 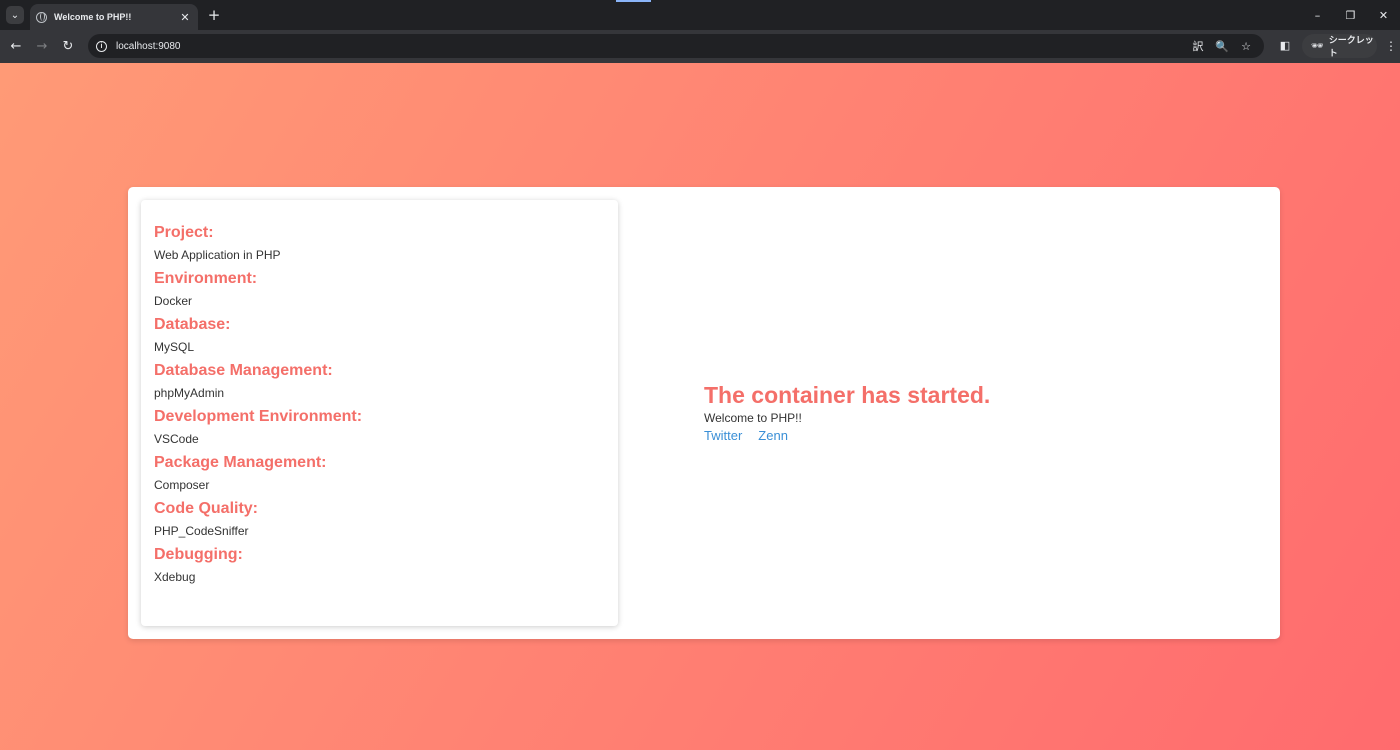 What do you see at coordinates (41, 17) in the screenshot?
I see `globe-icon` at bounding box center [41, 17].